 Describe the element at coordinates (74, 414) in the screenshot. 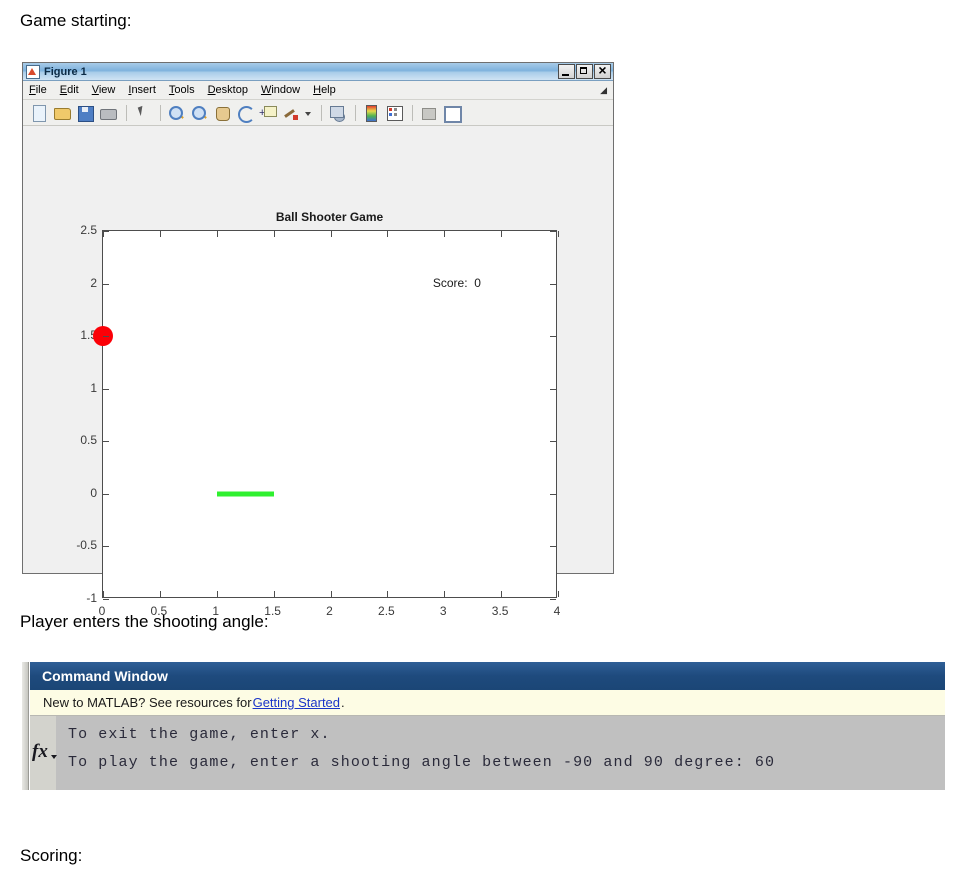

I see `y-axis-tick-labels: 2.5 2 1.5 1 0.5 0 -0.5 -1` at that location.